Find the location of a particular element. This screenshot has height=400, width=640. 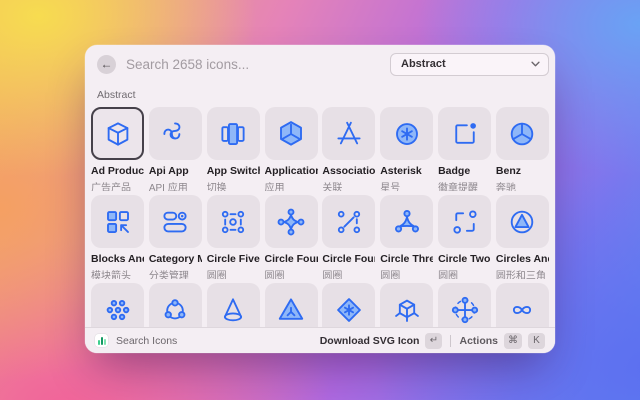

circles-and-triangle-icon is located at coordinates (522, 221).